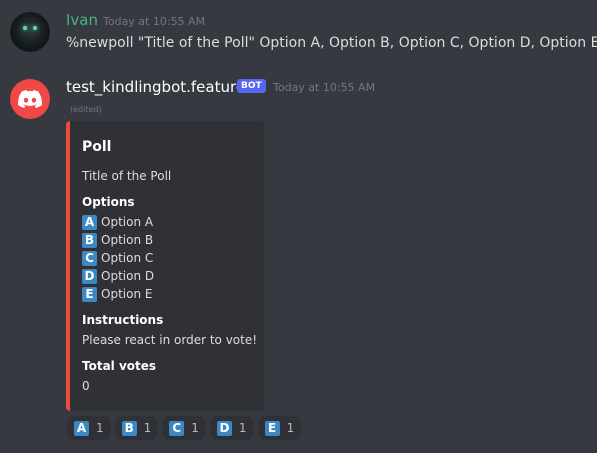  Describe the element at coordinates (86, 109) in the screenshot. I see `edited-label: (edited)` at that location.